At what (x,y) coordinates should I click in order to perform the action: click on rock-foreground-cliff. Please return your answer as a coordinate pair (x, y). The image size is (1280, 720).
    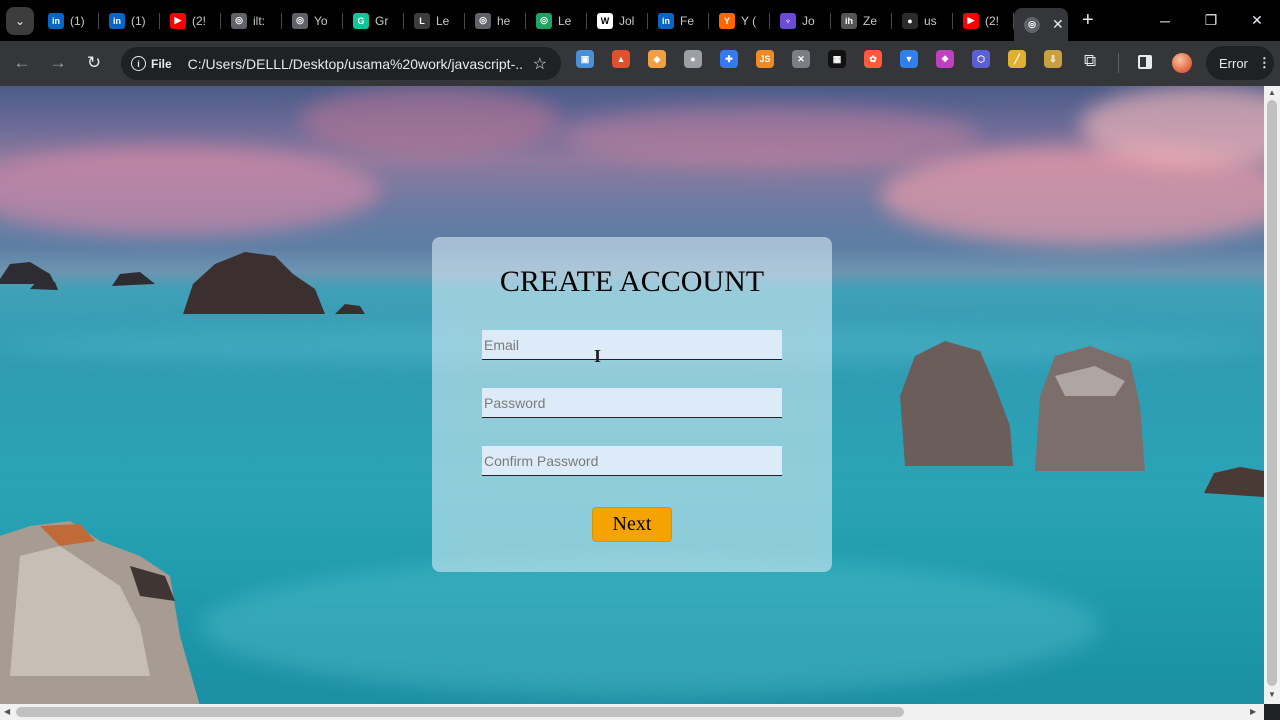
    Looking at the image, I should click on (100, 612).